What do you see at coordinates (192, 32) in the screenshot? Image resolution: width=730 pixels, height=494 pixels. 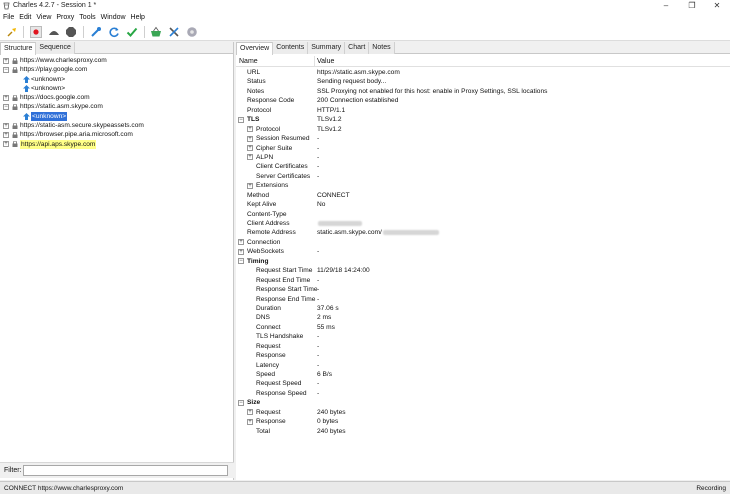 I see `settings-icon` at bounding box center [192, 32].